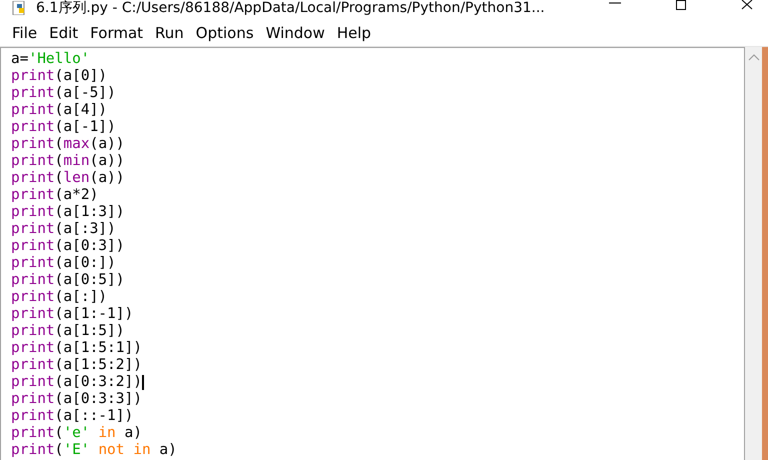 The height and width of the screenshot is (460, 768). Describe the element at coordinates (63, 127) in the screenshot. I see `code-line: print(a[-1])` at that location.